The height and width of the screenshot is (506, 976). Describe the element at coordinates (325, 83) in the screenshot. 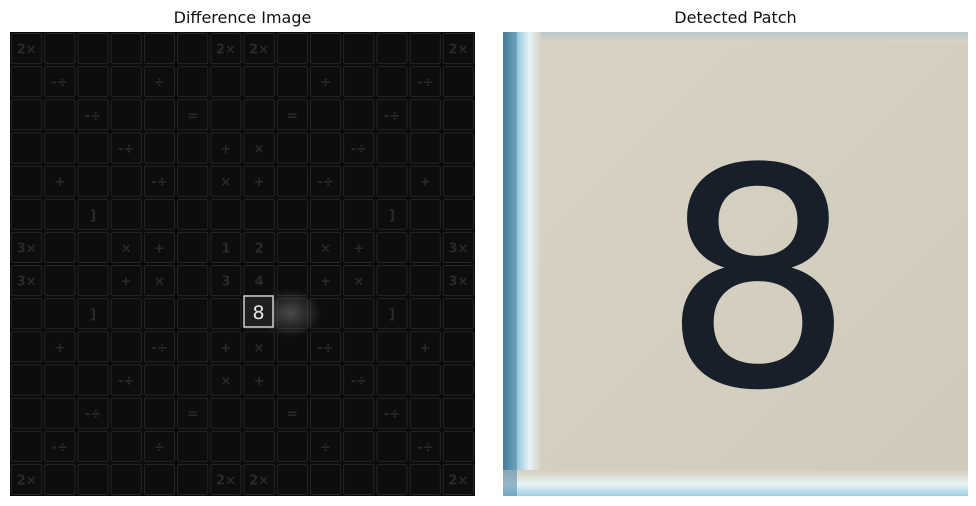

I see `board-tile-glyph: ÷` at that location.